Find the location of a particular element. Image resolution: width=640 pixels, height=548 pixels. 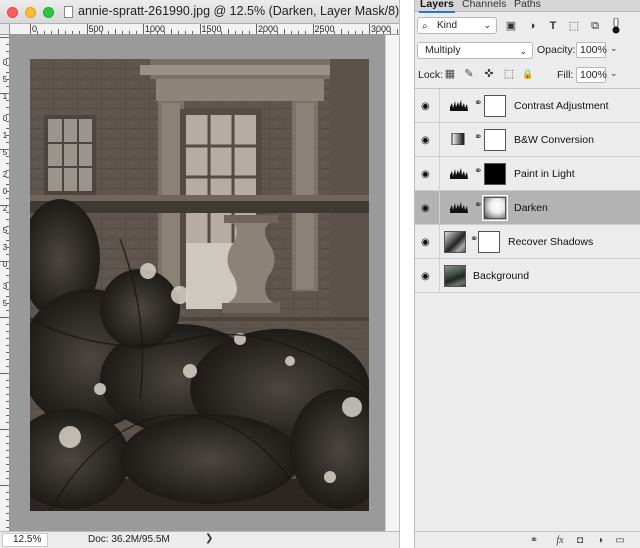

layer-row-background: ◉ Background is located at coordinates (527, 276).